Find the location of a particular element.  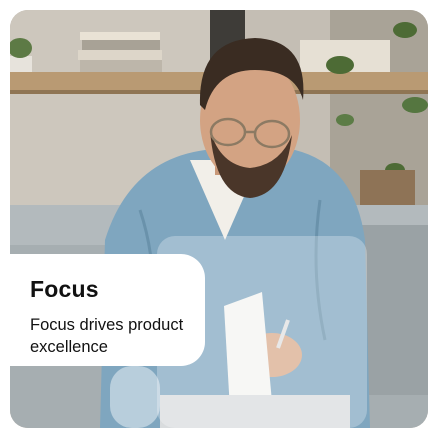

caption-panel: Focus Focus drives product excellence is located at coordinates (107, 310).